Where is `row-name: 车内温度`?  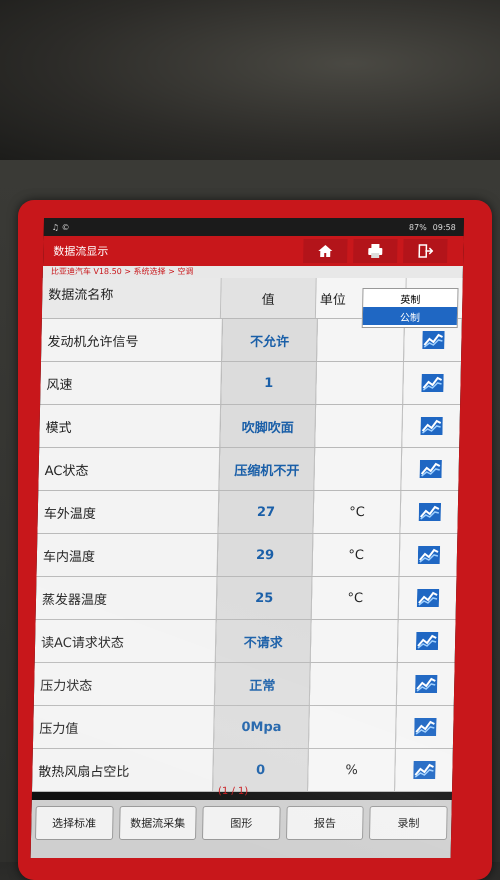 row-name: 车内温度 is located at coordinates (127, 555).